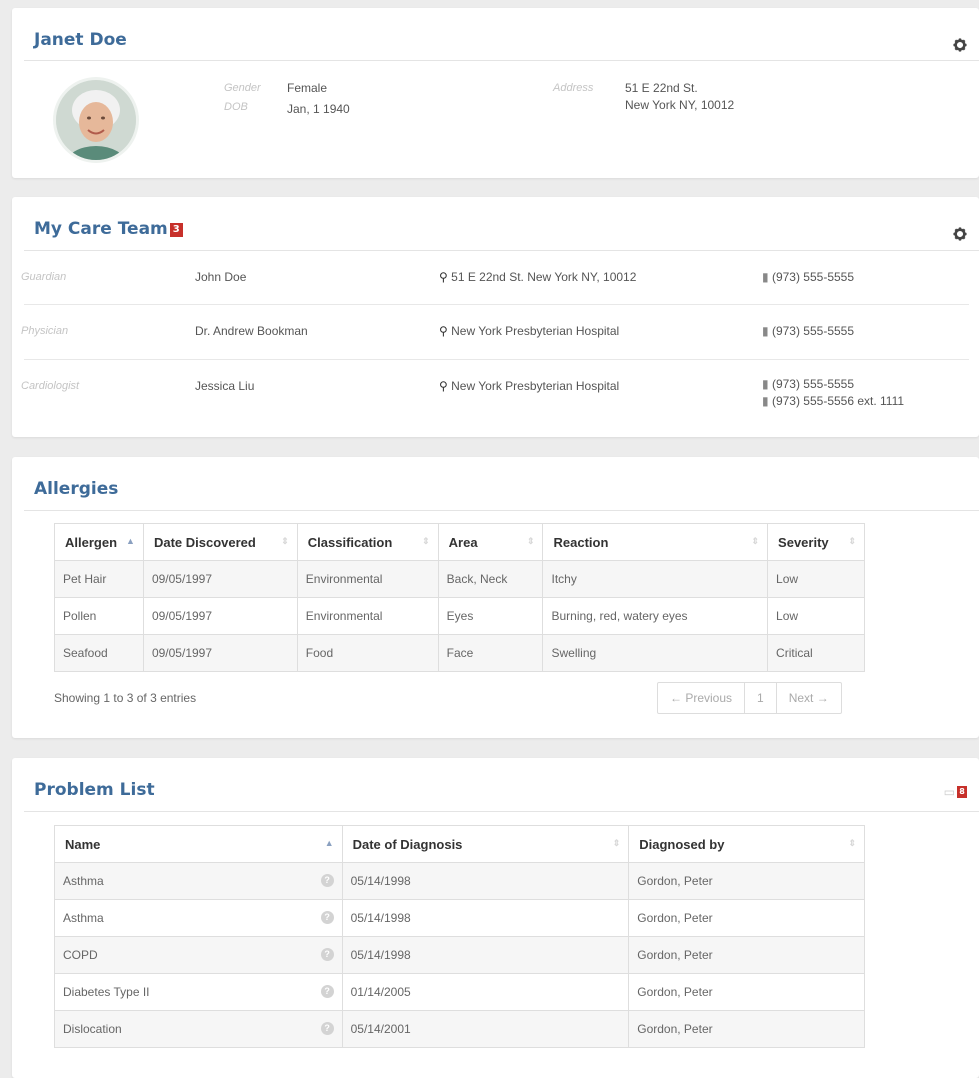  I want to click on pagination: ← Previous 1 Next →, so click(749, 698).